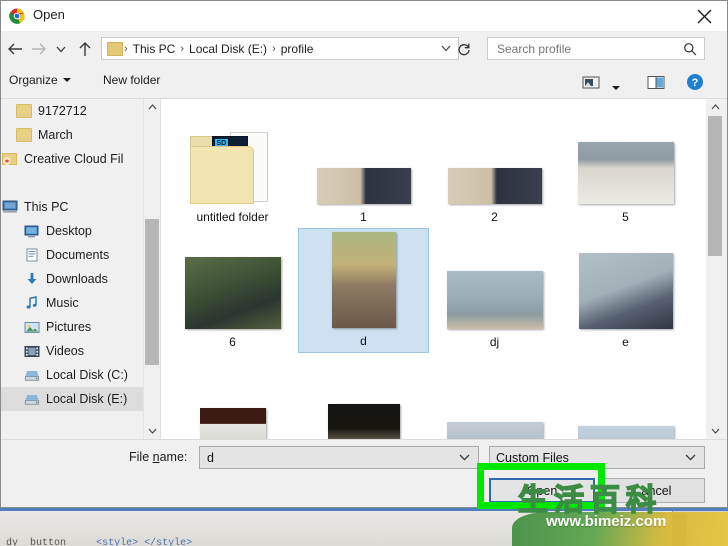  I want to click on sidebar-item-label: 9172712, so click(62, 111).